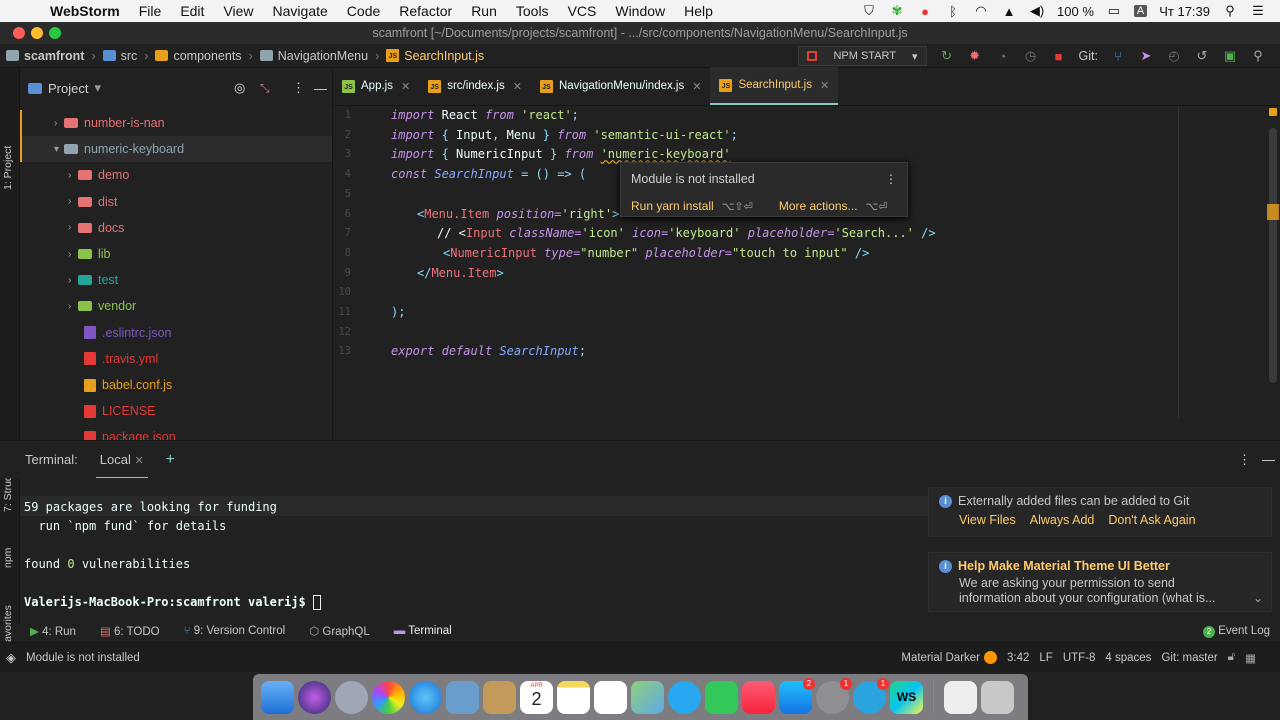 The width and height of the screenshot is (1280, 720). Describe the element at coordinates (499, 697) in the screenshot. I see `contacts-icon` at that location.